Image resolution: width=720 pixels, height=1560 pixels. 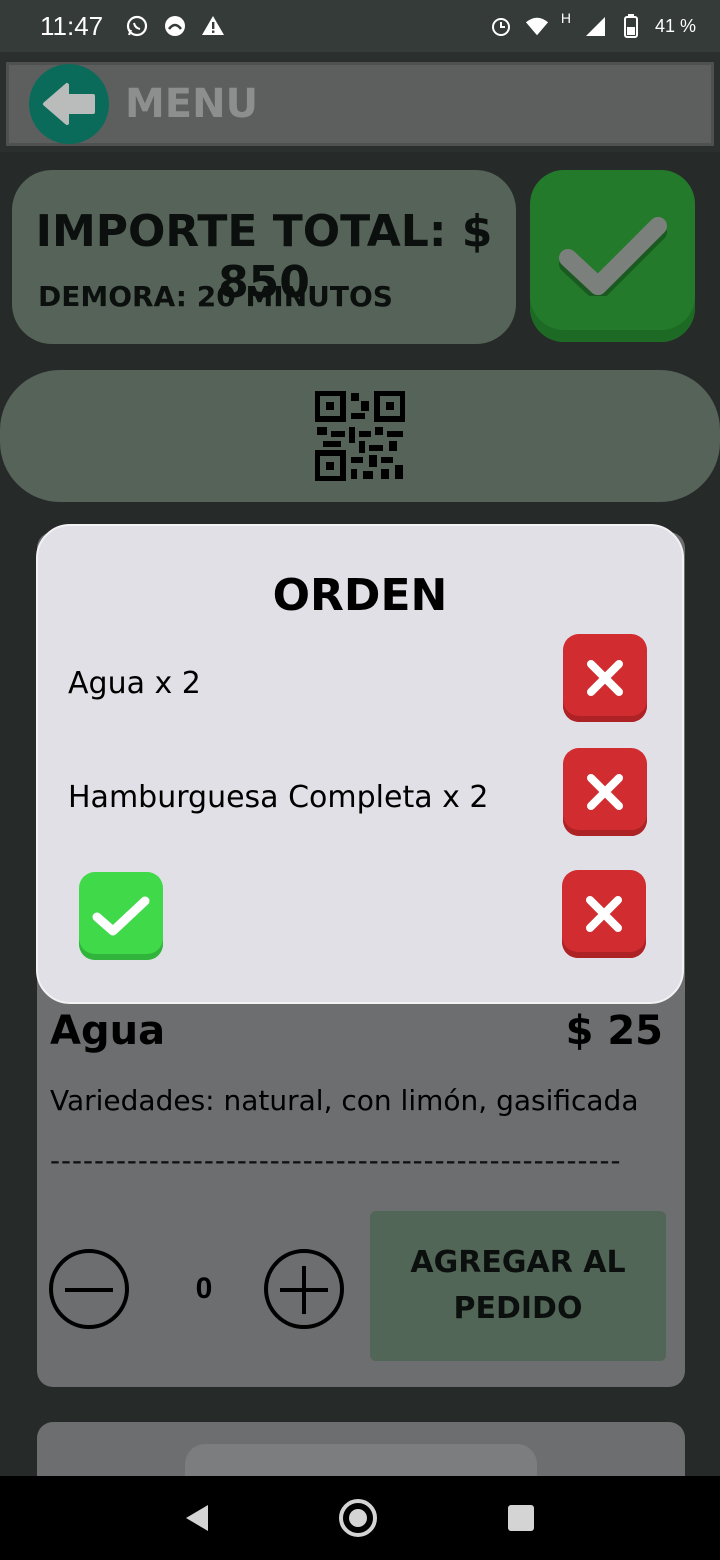 What do you see at coordinates (108, 1031) in the screenshot?
I see `item-name: Agua` at bounding box center [108, 1031].